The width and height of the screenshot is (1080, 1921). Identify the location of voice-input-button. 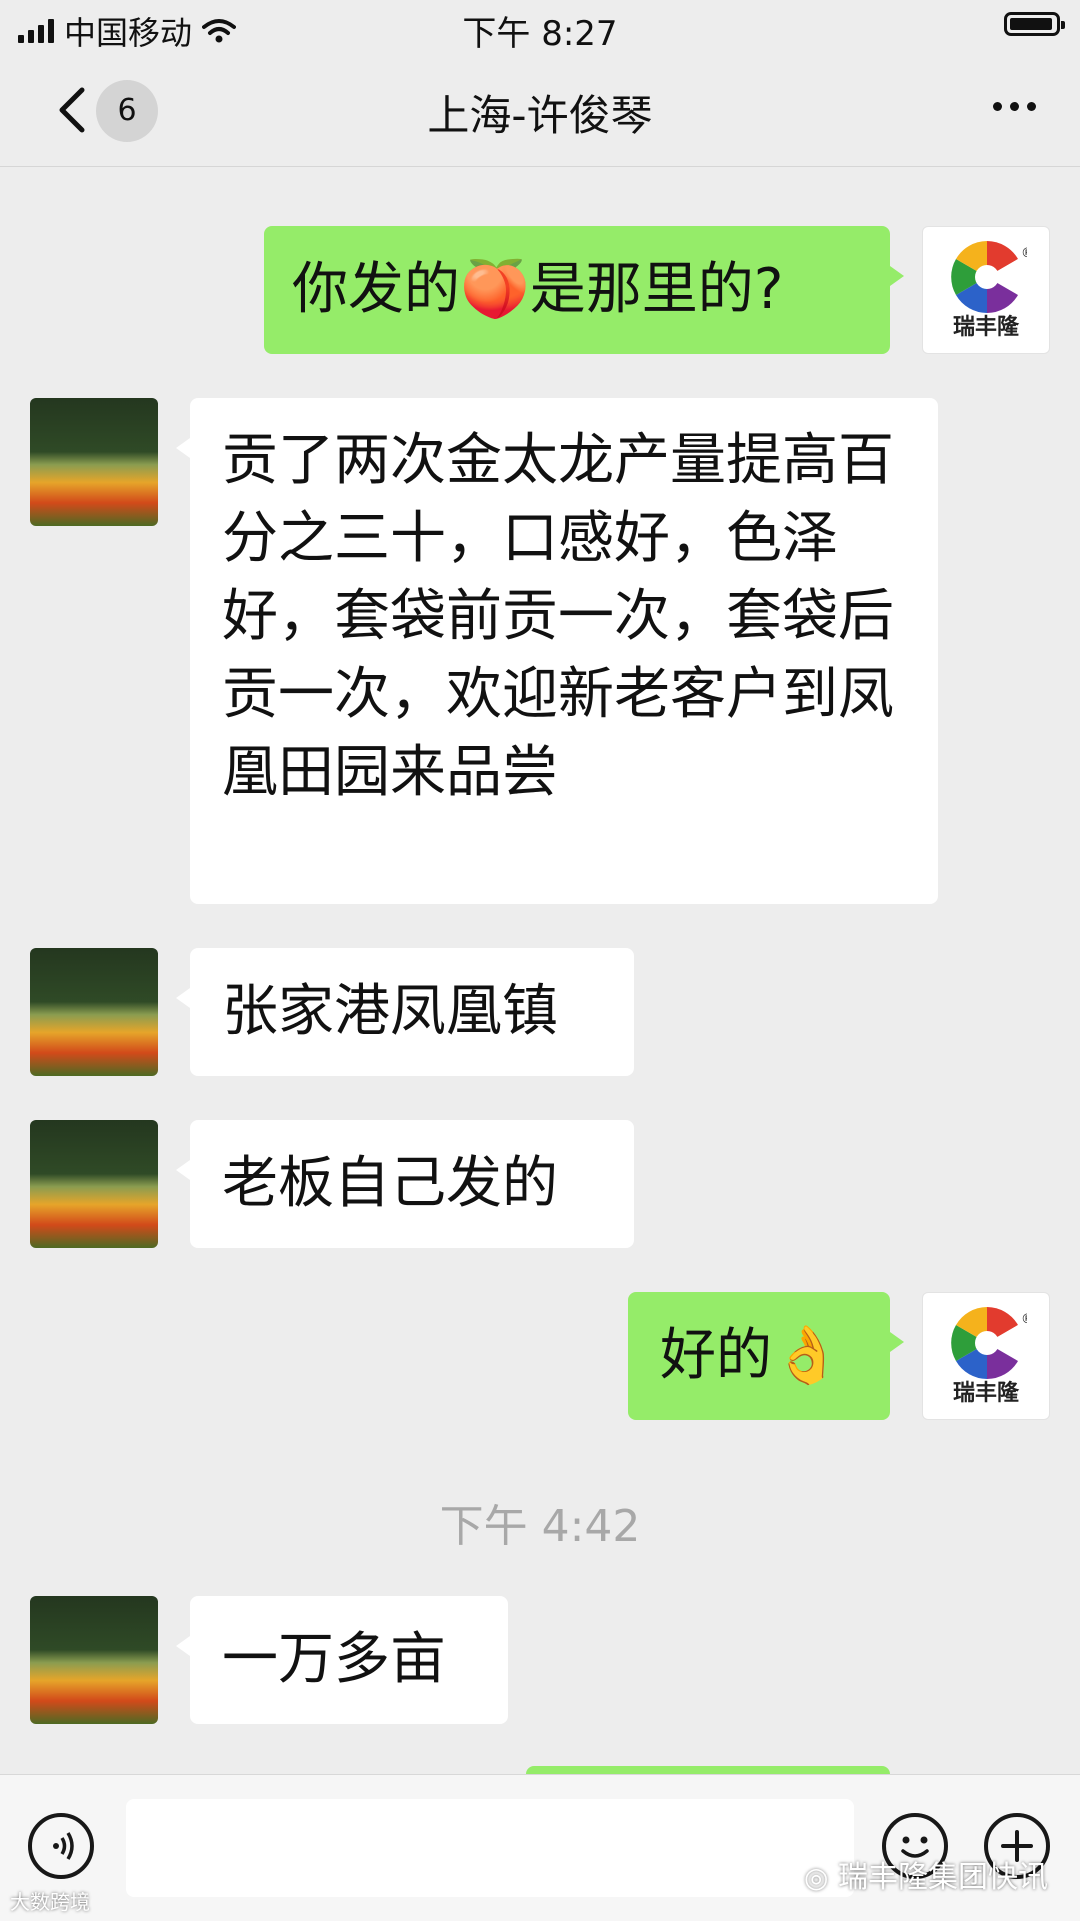
(61, 1846).